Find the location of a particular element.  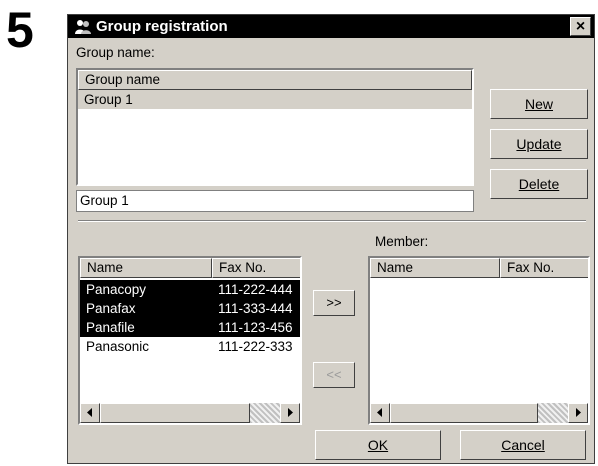

member-col-fax: Fax No. is located at coordinates (544, 268).